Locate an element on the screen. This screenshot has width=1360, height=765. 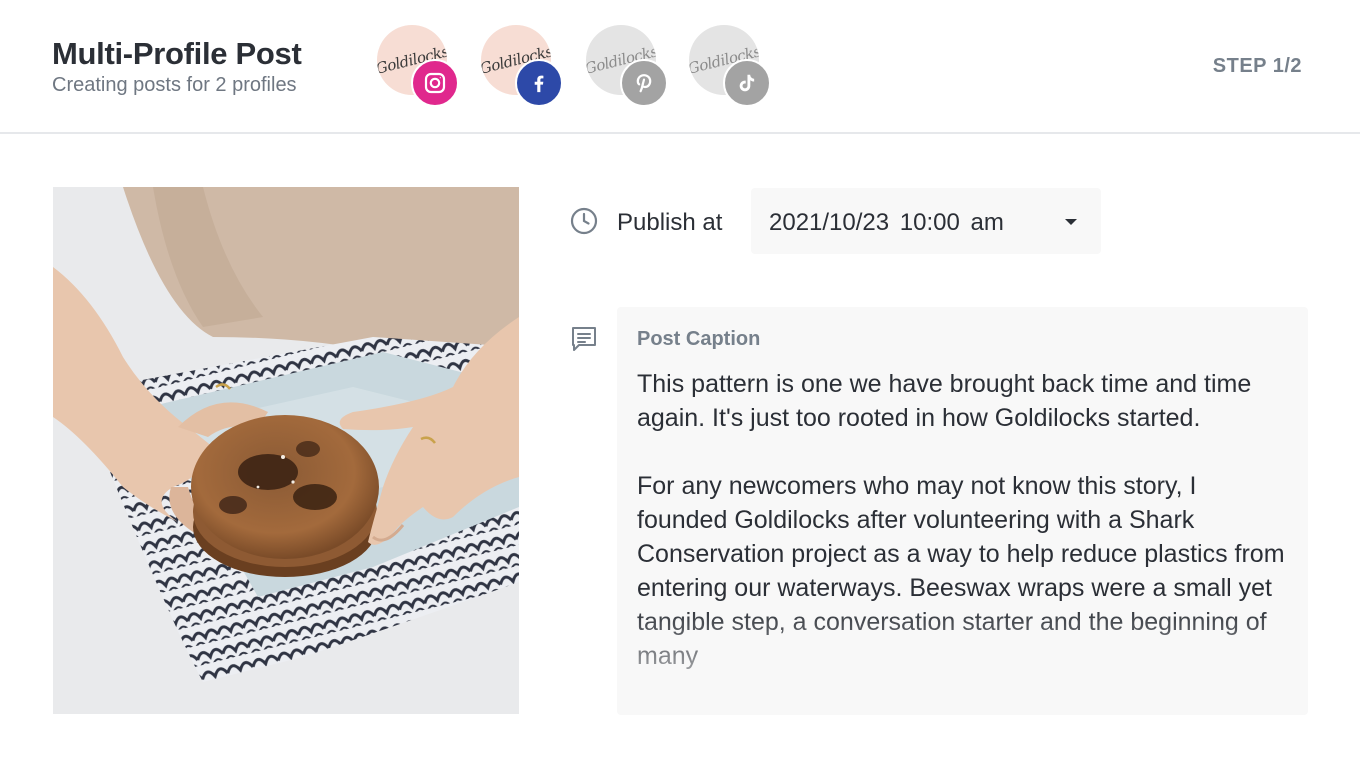
chevron-down-icon is located at coordinates (1071, 222).